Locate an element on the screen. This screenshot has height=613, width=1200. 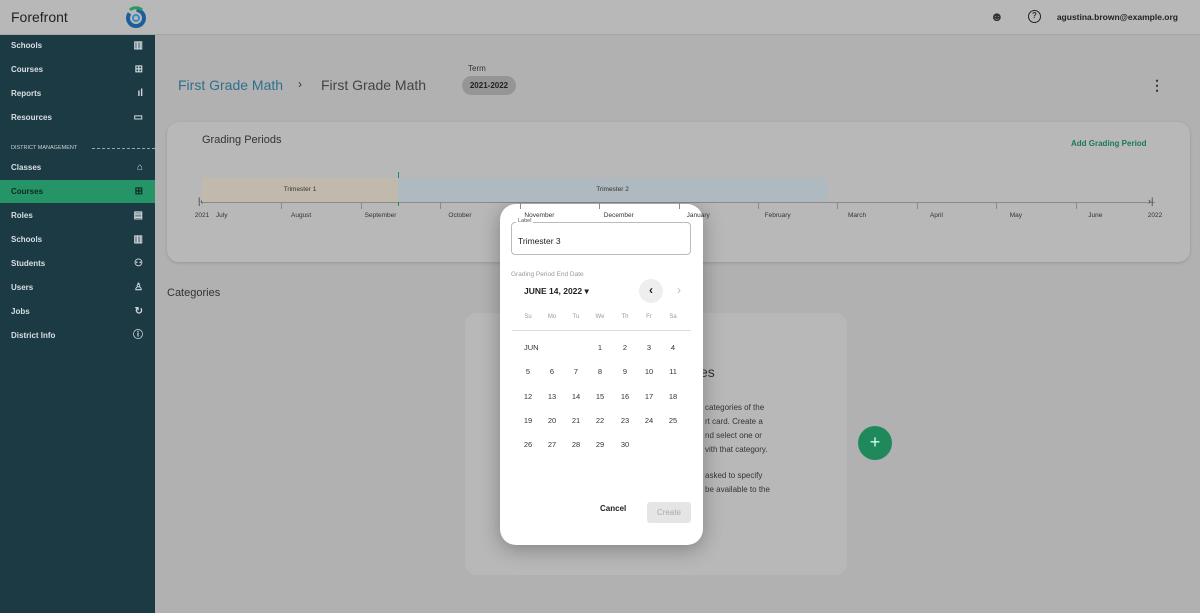
grading-periods-title: Grading Periods is located at coordinates (242, 140).